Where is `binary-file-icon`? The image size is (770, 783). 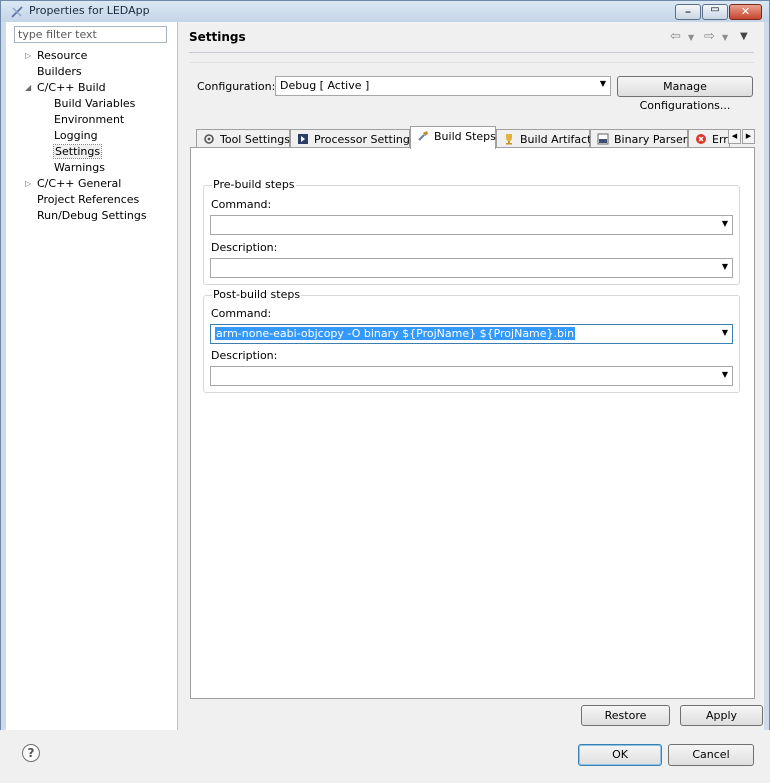 binary-file-icon is located at coordinates (603, 139).